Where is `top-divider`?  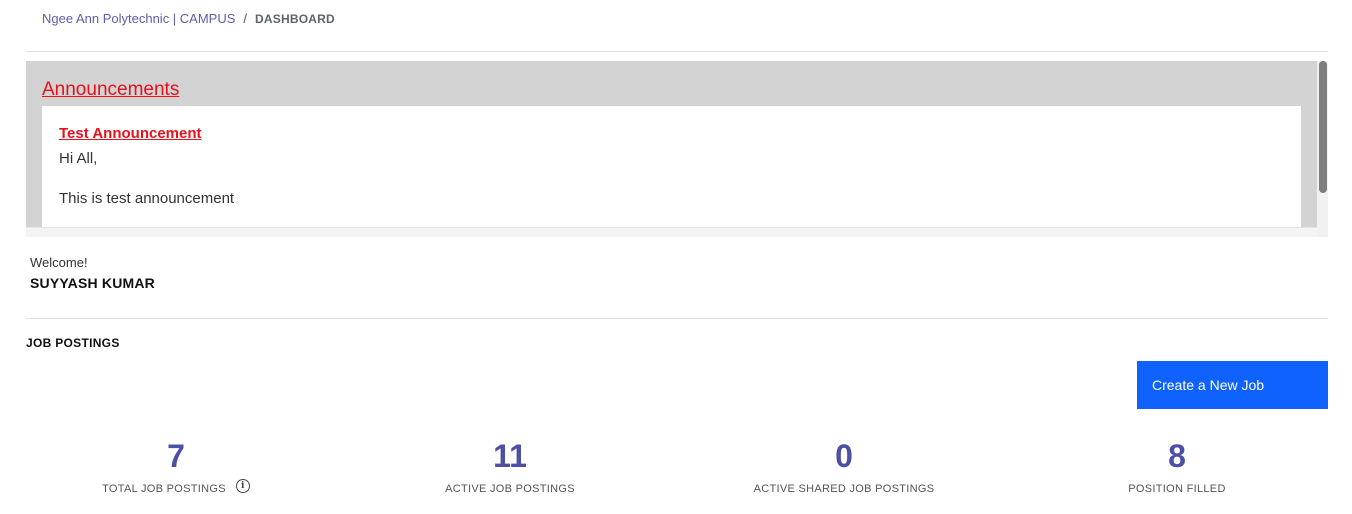
top-divider is located at coordinates (677, 51).